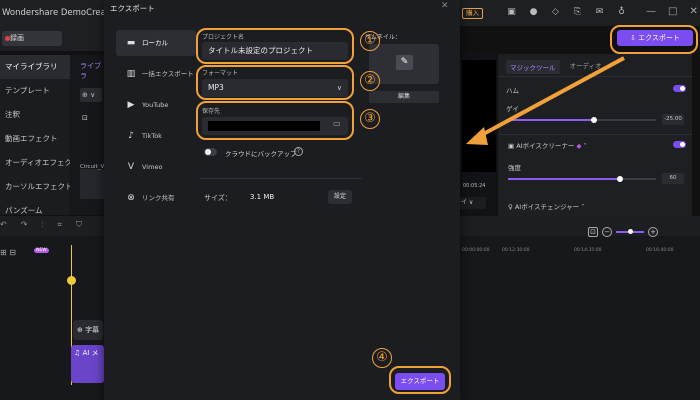 The height and width of the screenshot is (400, 700). What do you see at coordinates (275, 82) in the screenshot?
I see `highlight-format` at bounding box center [275, 82].